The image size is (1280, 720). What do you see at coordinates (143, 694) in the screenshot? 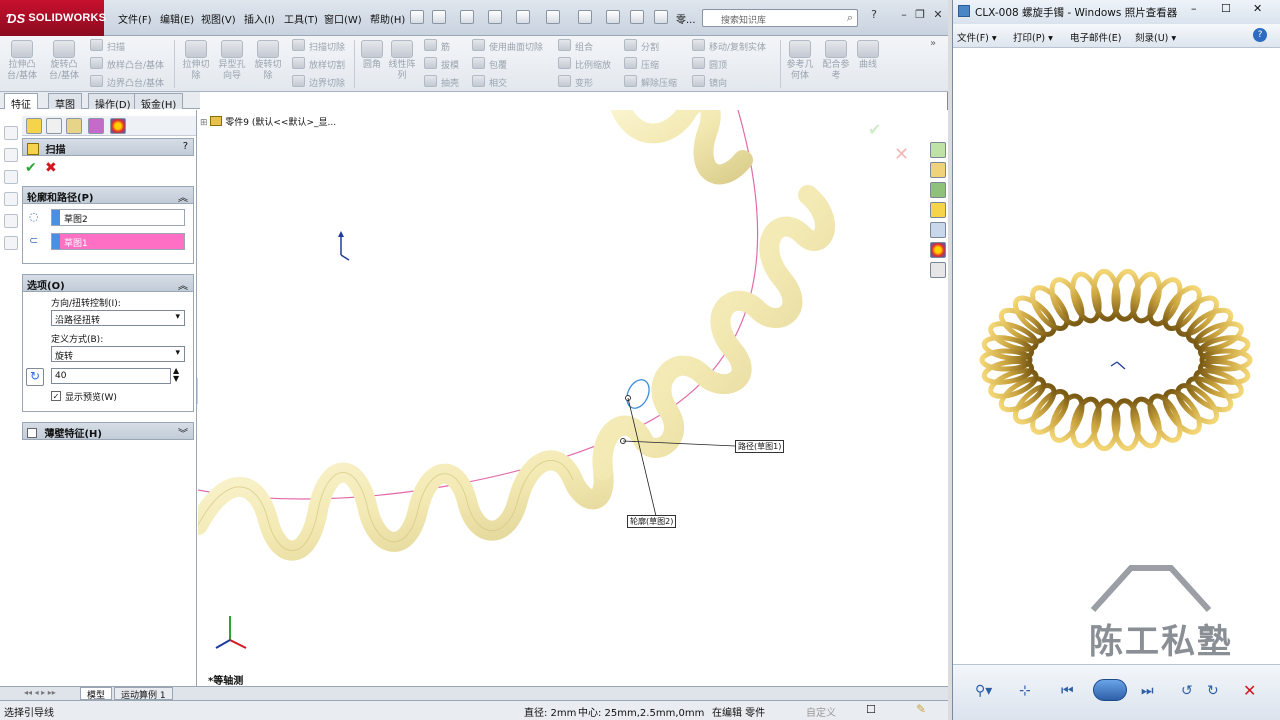
I see `tab-motion-study: 运动算例 1` at bounding box center [143, 694].